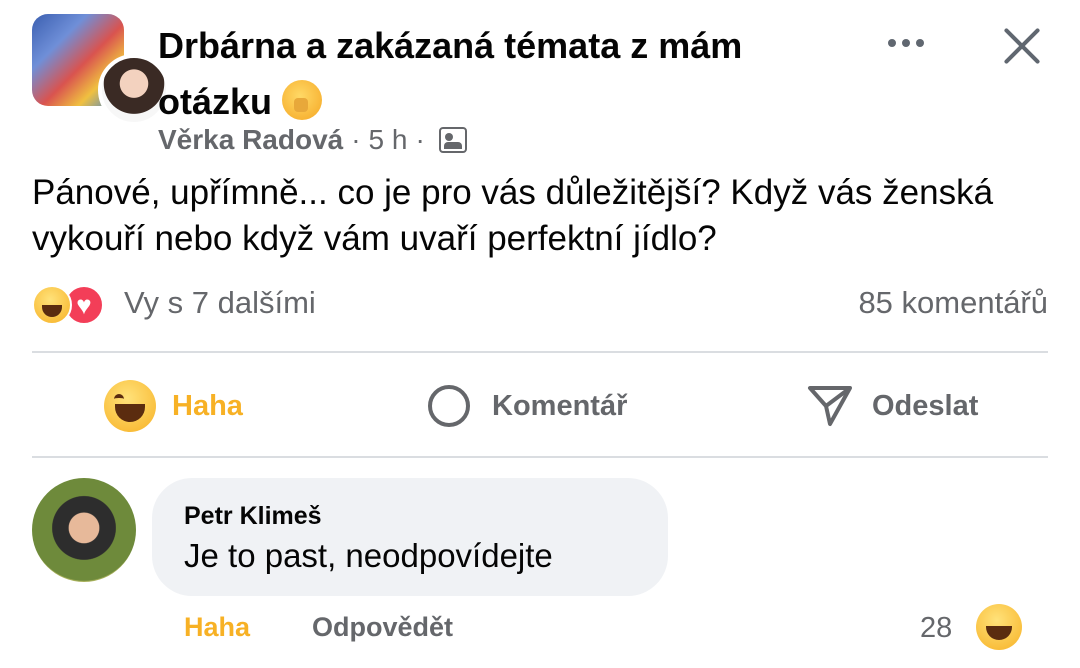 The width and height of the screenshot is (1080, 668). Describe the element at coordinates (101, 70) in the screenshot. I see `group-avatar` at that location.